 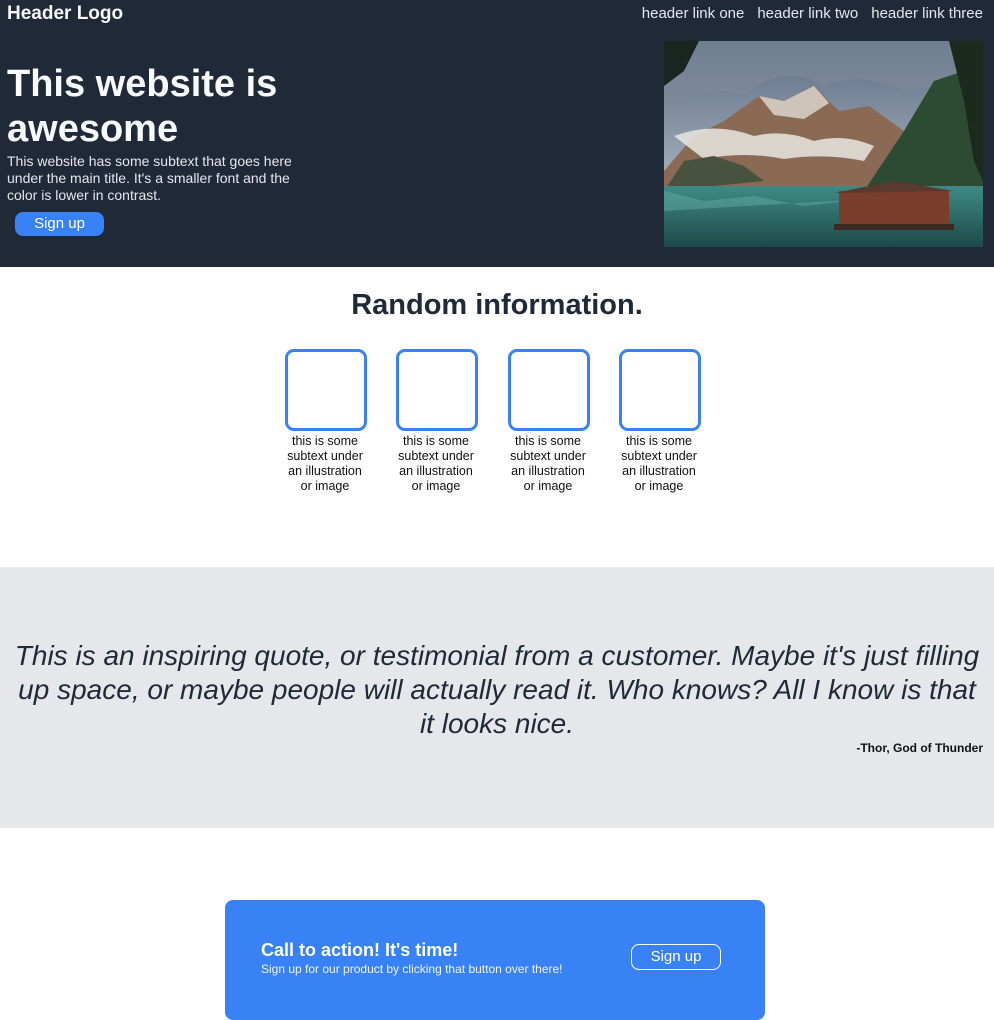 I want to click on hero-image, so click(x=823, y=144).